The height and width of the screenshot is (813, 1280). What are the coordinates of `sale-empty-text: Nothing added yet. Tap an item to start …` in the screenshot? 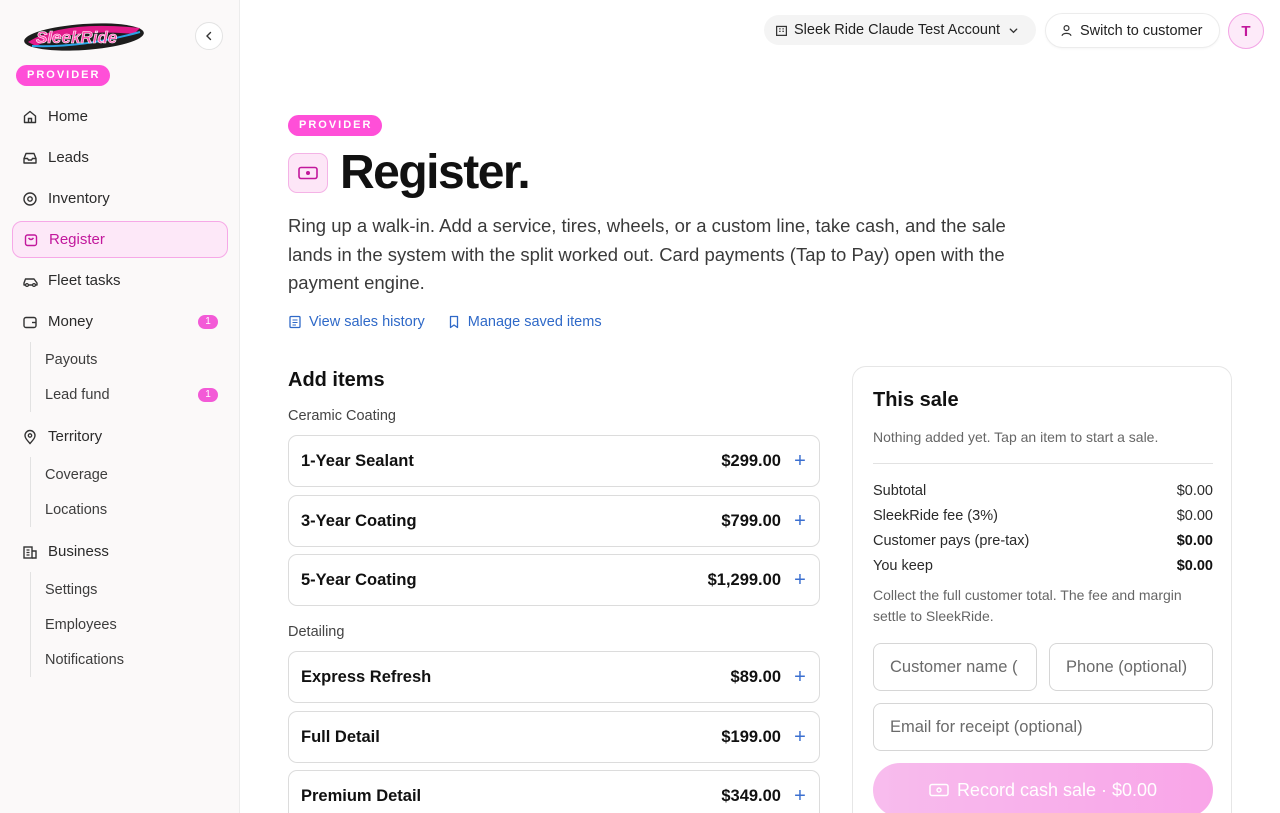 It's located at (1016, 437).